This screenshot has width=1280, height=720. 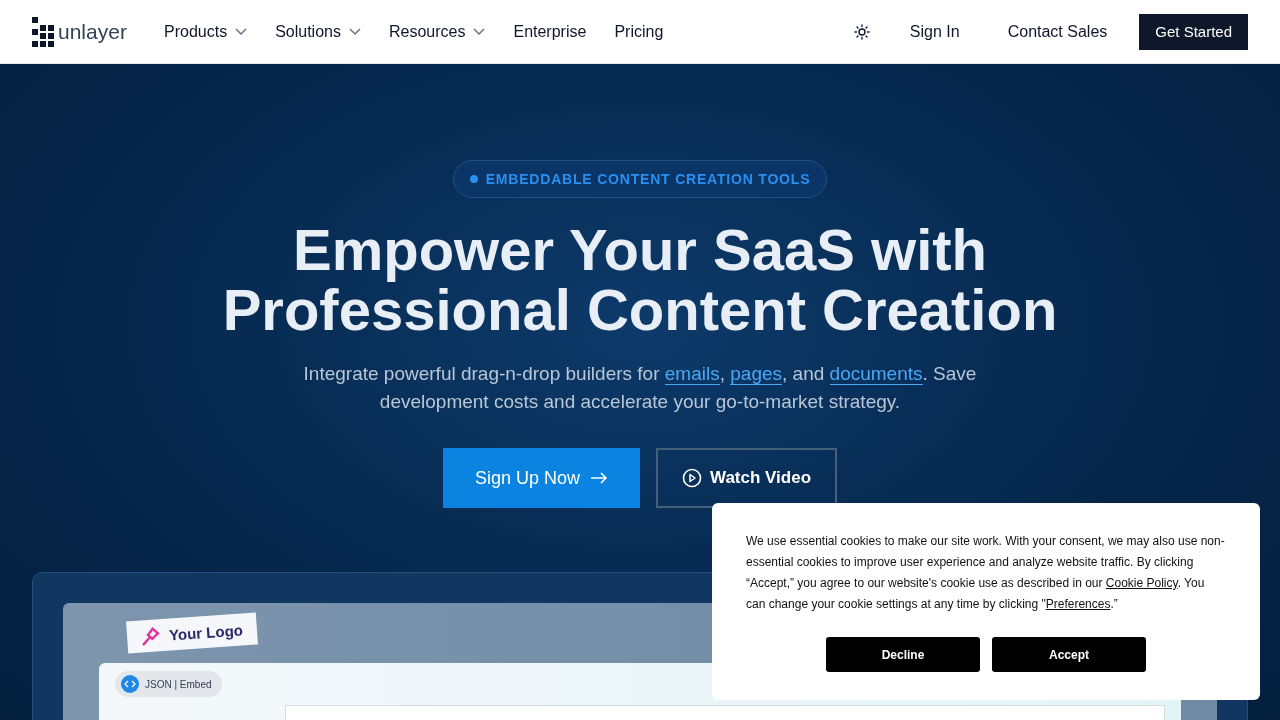 What do you see at coordinates (639, 31) in the screenshot?
I see `nav-link: Pricing` at bounding box center [639, 31].